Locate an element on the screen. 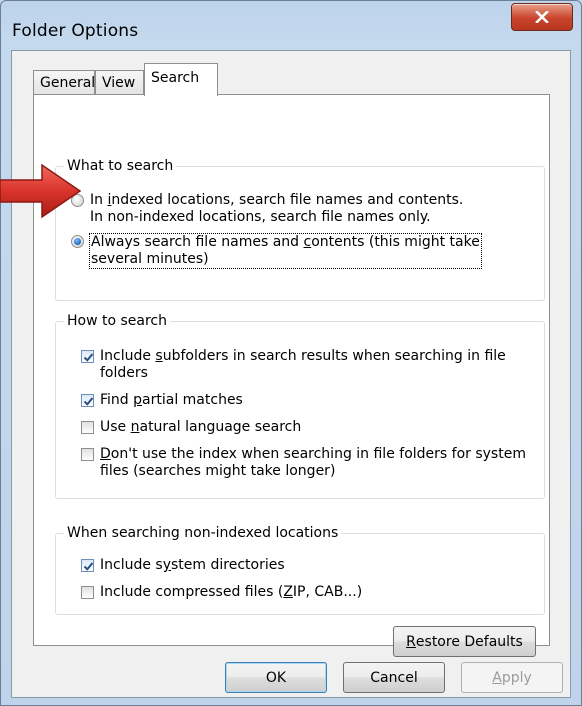 This screenshot has width=582, height=706. checkbox-label-system-dirs: Include system directories is located at coordinates (192, 565).